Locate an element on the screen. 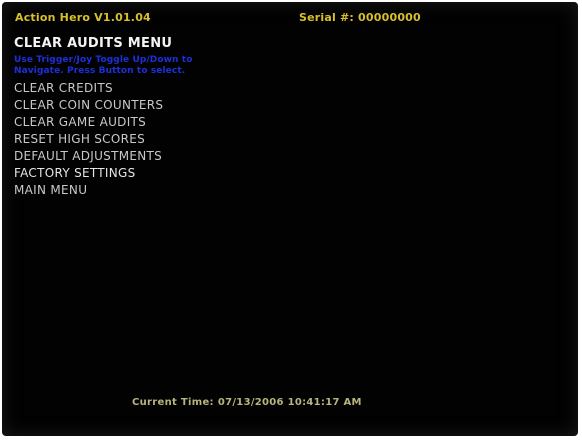  menu-item-clear-coin-counters: CLEAR COIN COUNTERS is located at coordinates (88, 105).